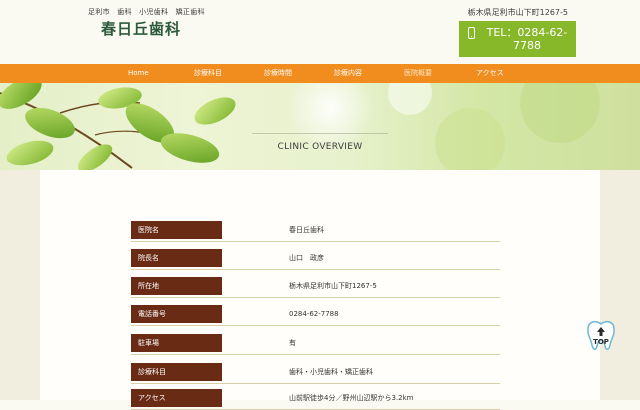 The image size is (640, 410). I want to click on info-label: 医院名, so click(176, 230).